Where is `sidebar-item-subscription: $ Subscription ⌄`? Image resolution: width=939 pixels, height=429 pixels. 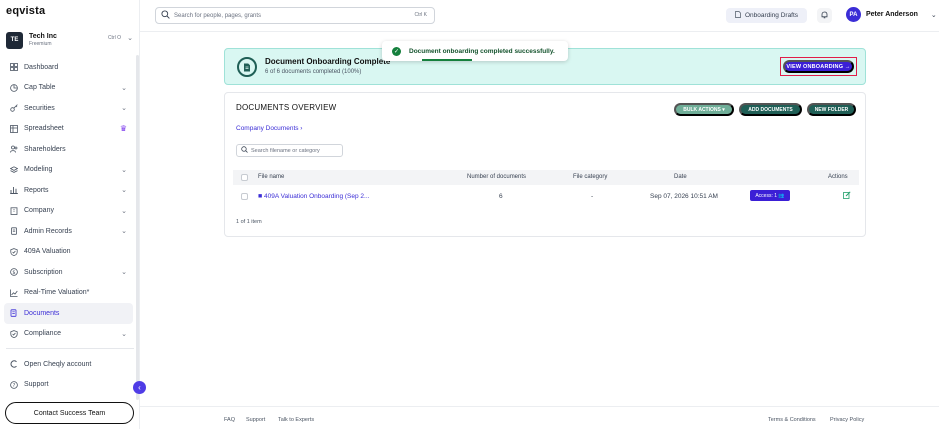 sidebar-item-subscription: $ Subscription ⌄ is located at coordinates (68, 272).